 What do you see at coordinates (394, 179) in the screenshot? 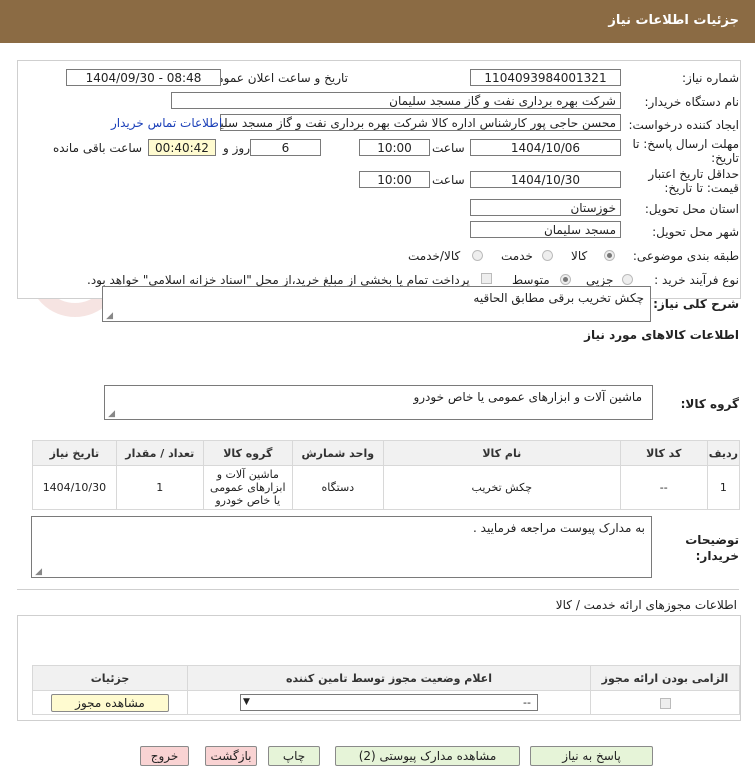
I see `validity-time-field: 10:00` at bounding box center [394, 179].